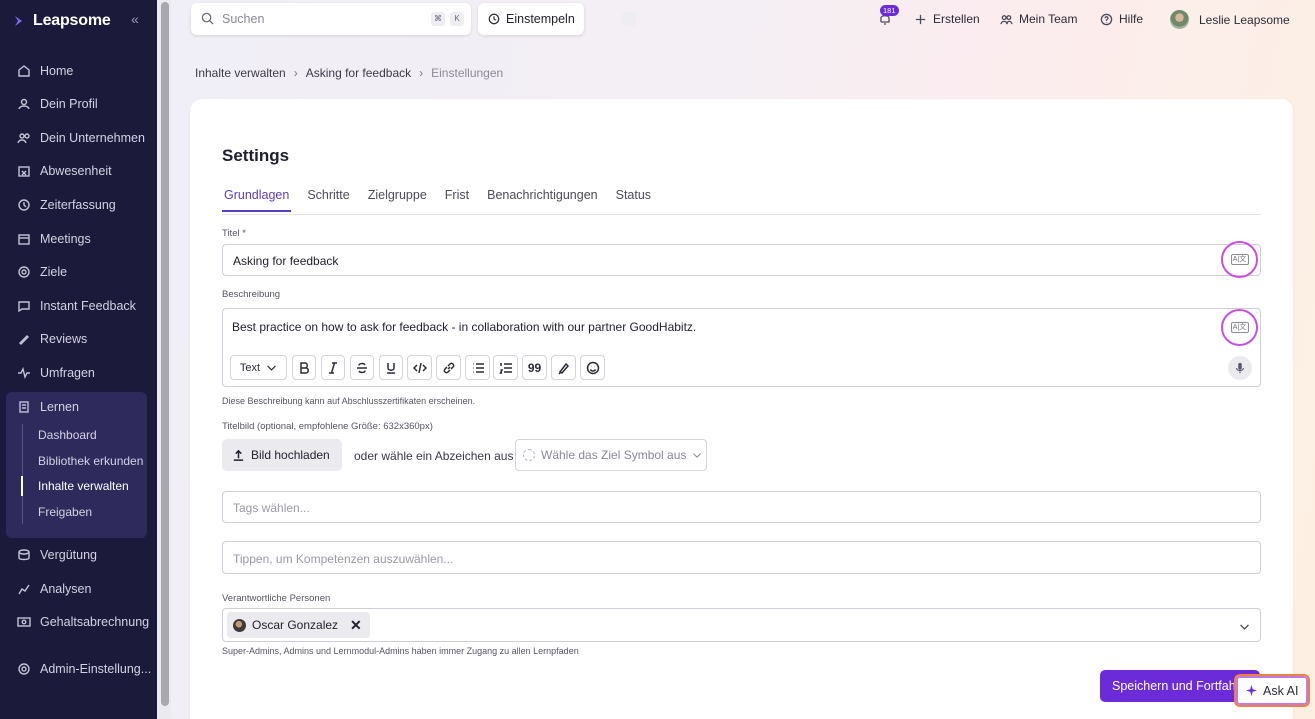 This screenshot has width=1315, height=719. Describe the element at coordinates (238, 455) in the screenshot. I see `upload-icon` at that location.